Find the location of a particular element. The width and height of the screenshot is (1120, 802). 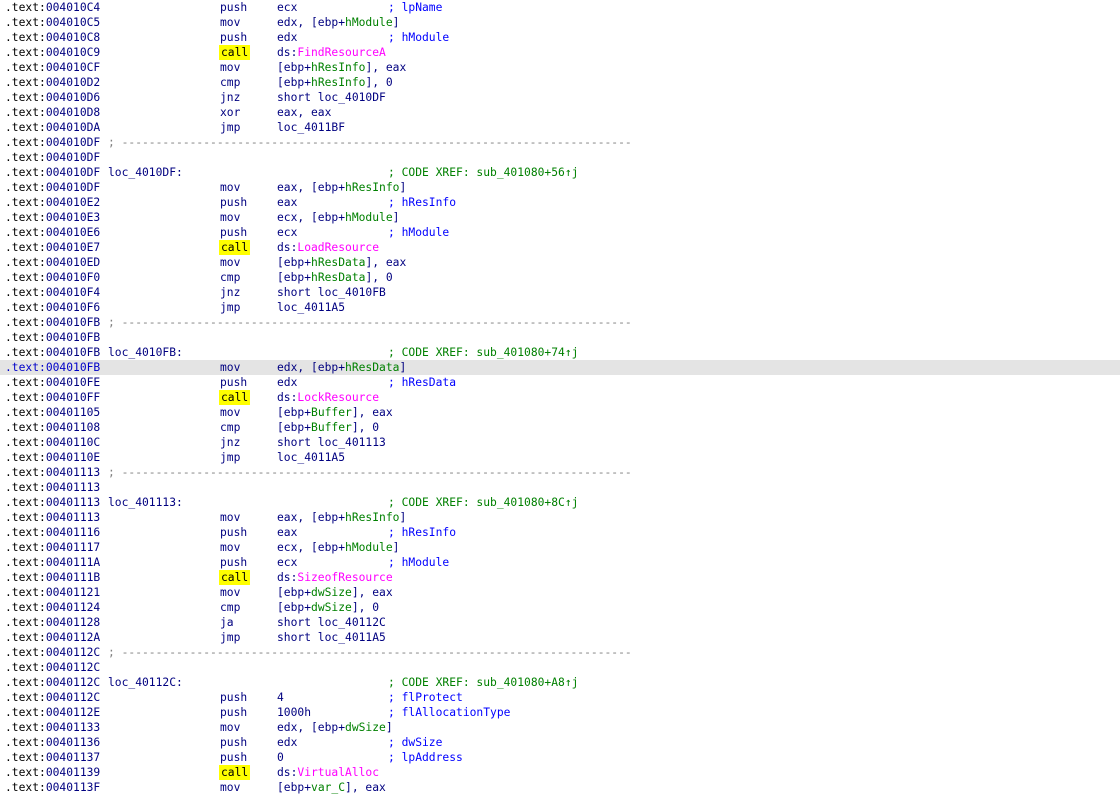

operands: eax, eax is located at coordinates (304, 112).